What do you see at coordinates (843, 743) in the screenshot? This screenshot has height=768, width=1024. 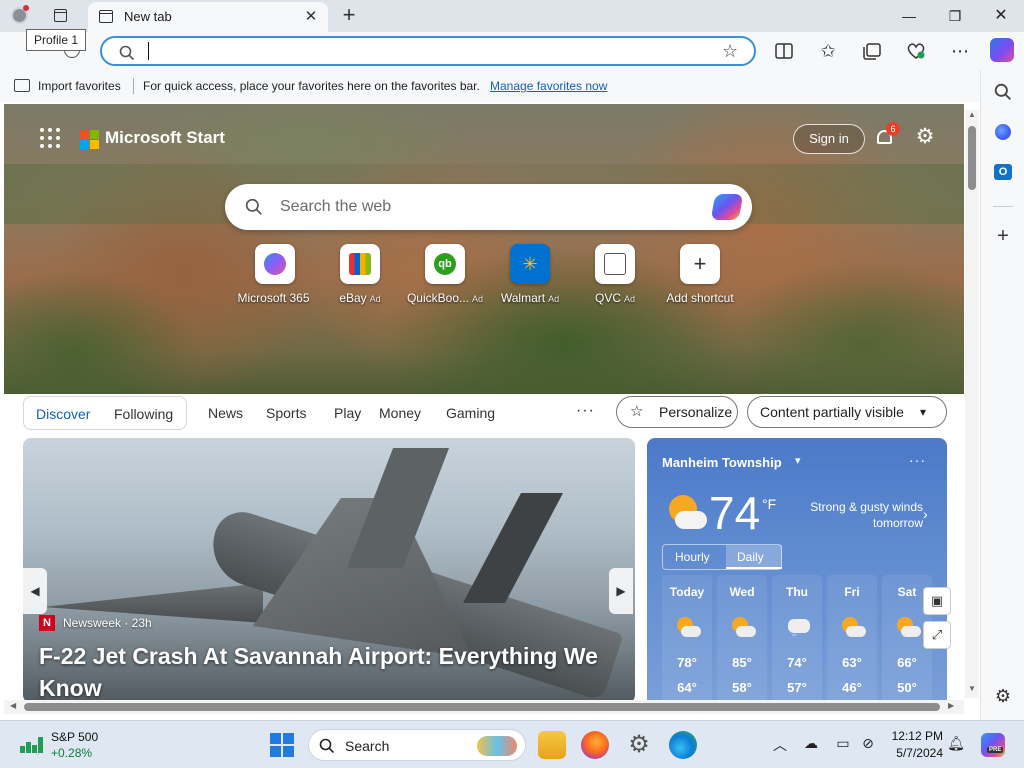 I see `device-icon: ▭` at bounding box center [843, 743].